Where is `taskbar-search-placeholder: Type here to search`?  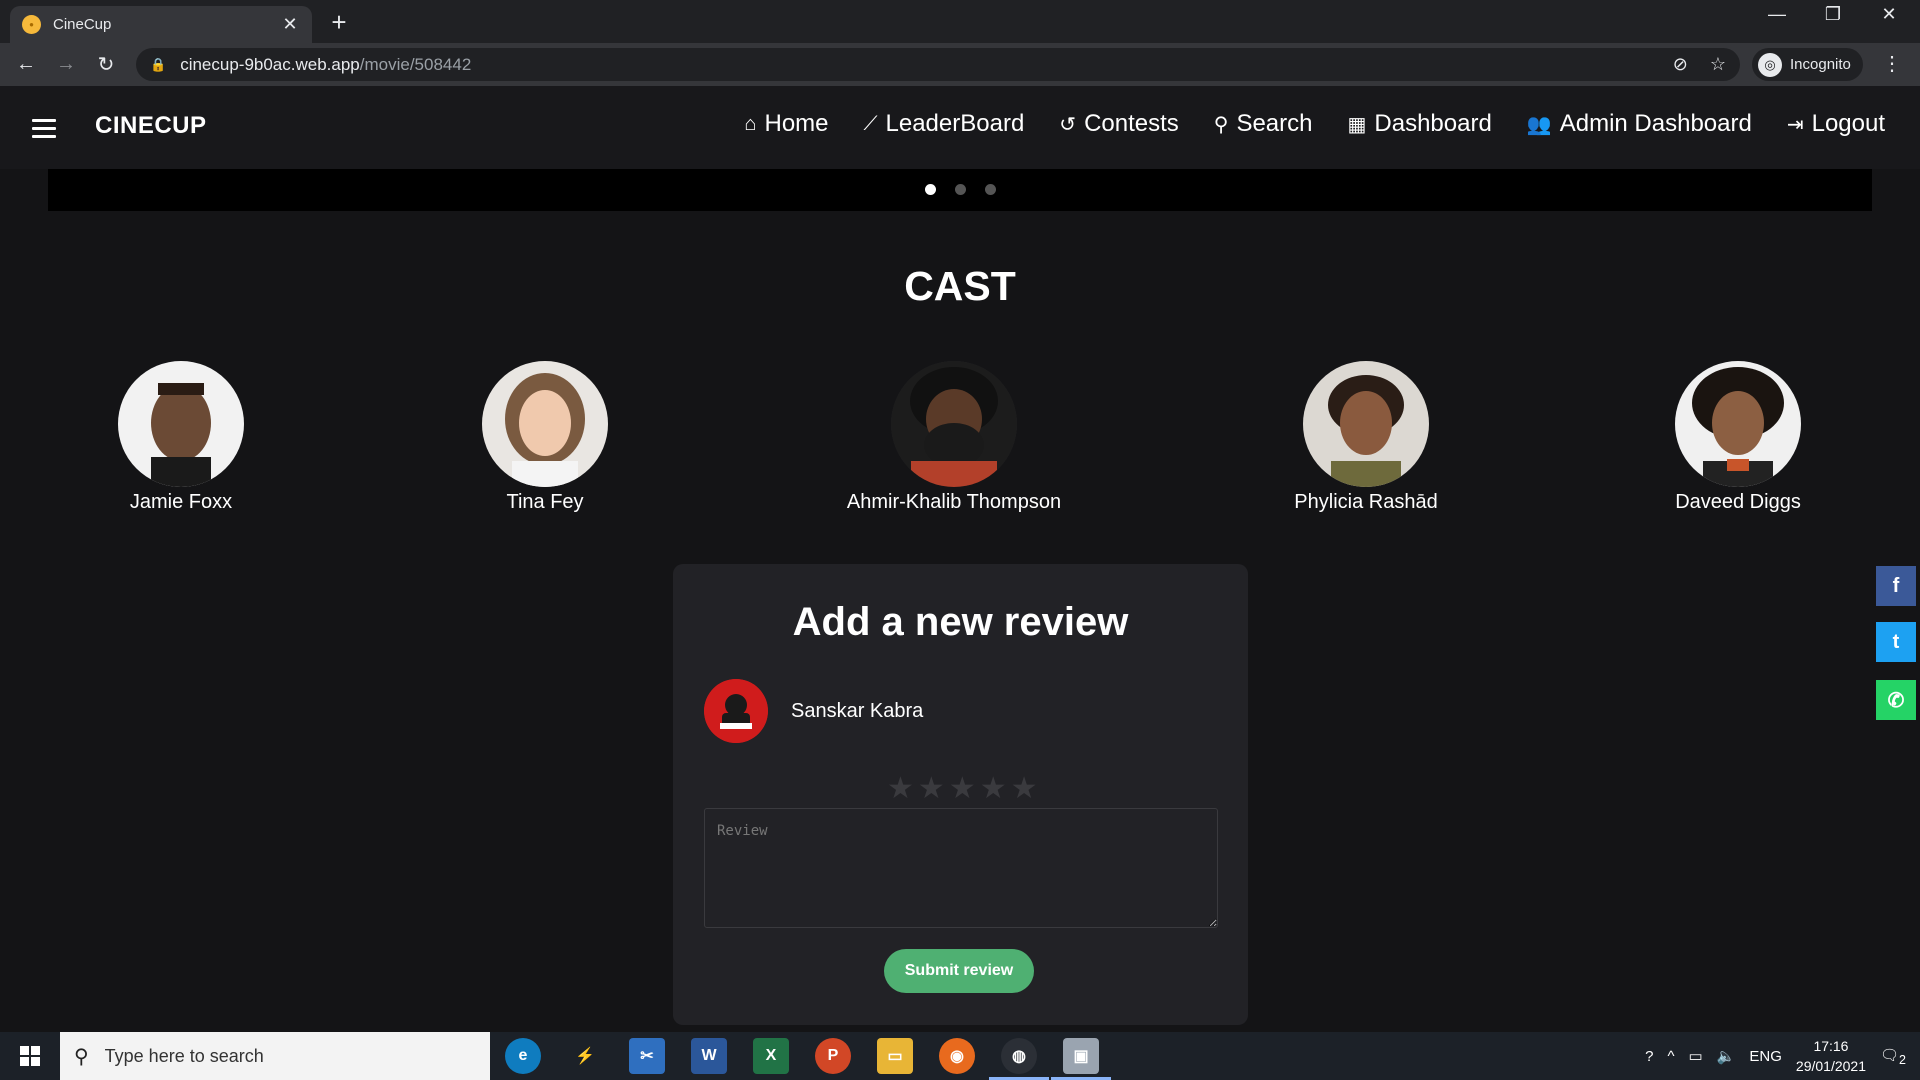 taskbar-search-placeholder: Type here to search is located at coordinates (184, 1055).